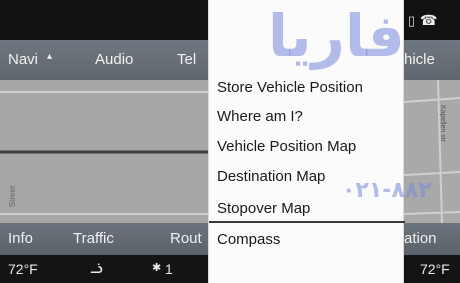 This screenshot has width=460, height=283. Describe the element at coordinates (309, 209) in the screenshot. I see `menu-item-stopover-map: Stopover Map` at that location.